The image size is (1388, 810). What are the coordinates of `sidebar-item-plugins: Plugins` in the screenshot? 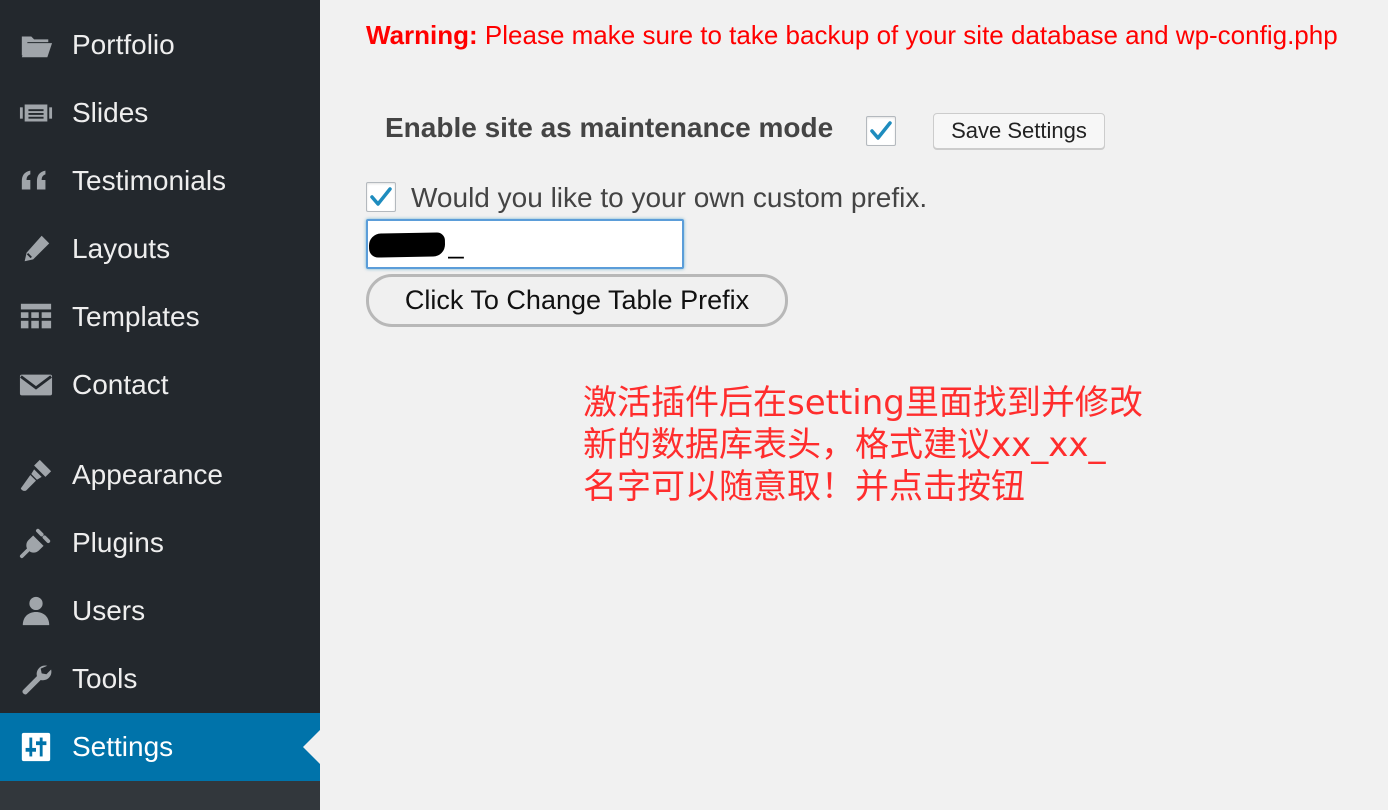 It's located at (160, 543).